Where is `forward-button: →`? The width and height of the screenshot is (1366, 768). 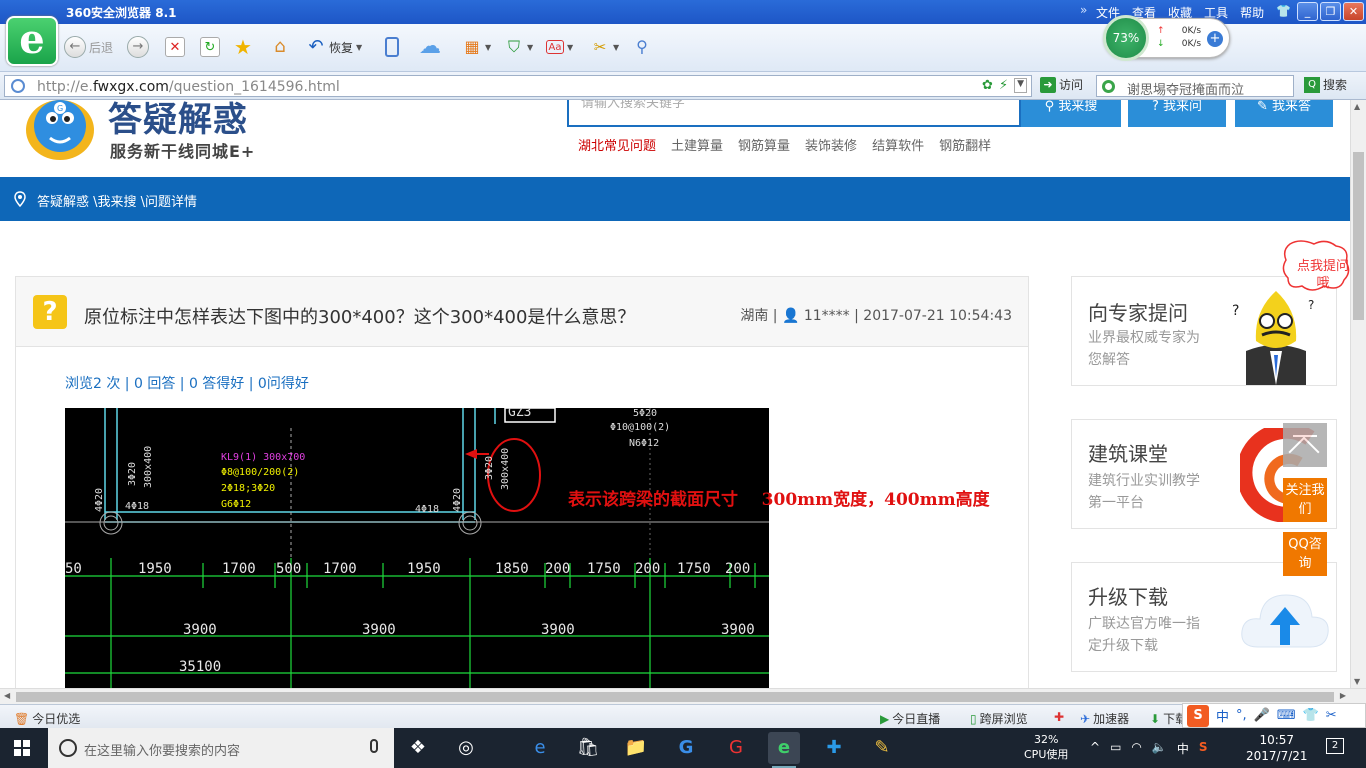
forward-button: → is located at coordinates (138, 47).